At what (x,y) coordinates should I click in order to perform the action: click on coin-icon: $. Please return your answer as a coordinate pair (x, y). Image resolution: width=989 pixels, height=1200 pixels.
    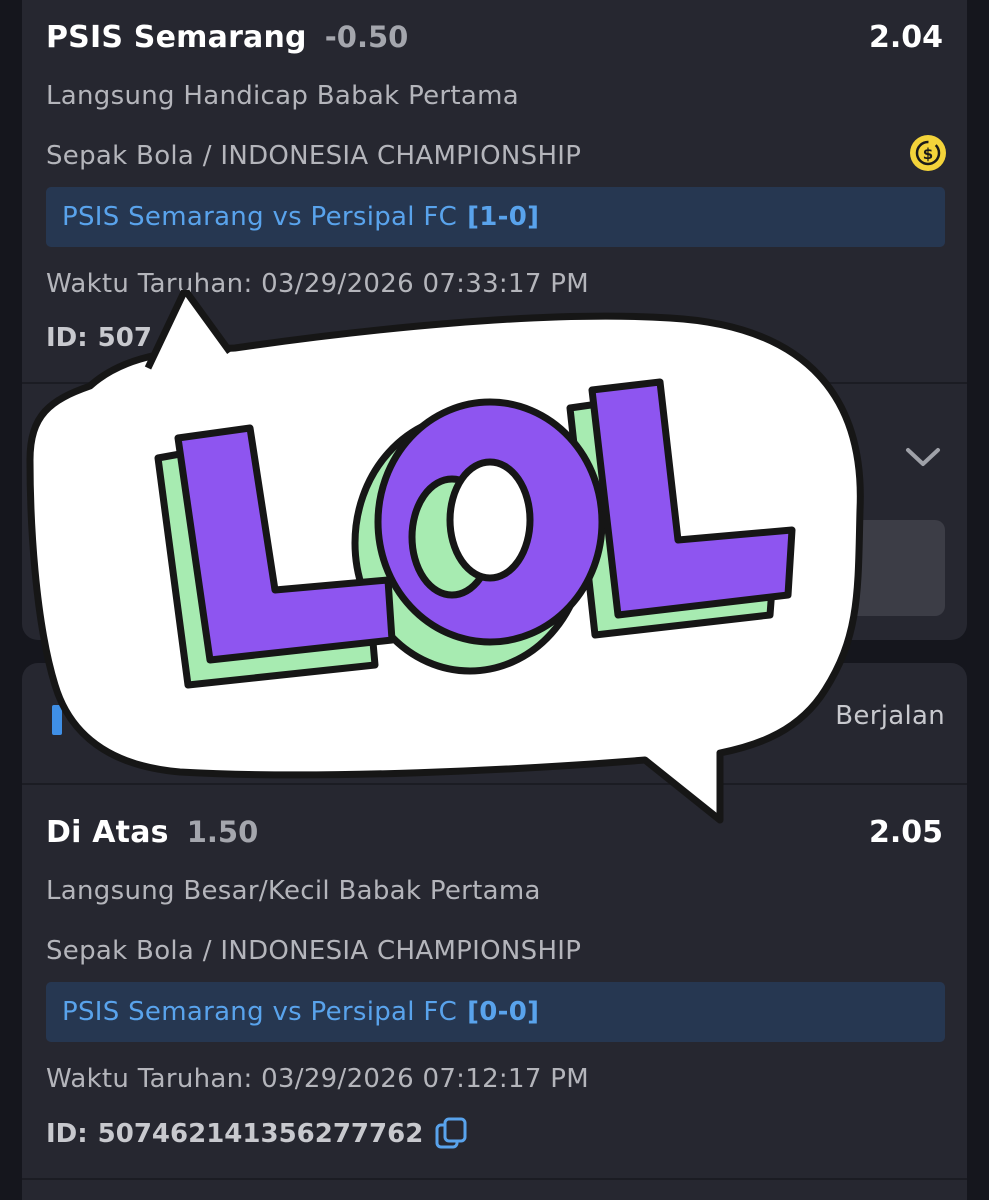
    Looking at the image, I should click on (928, 153).